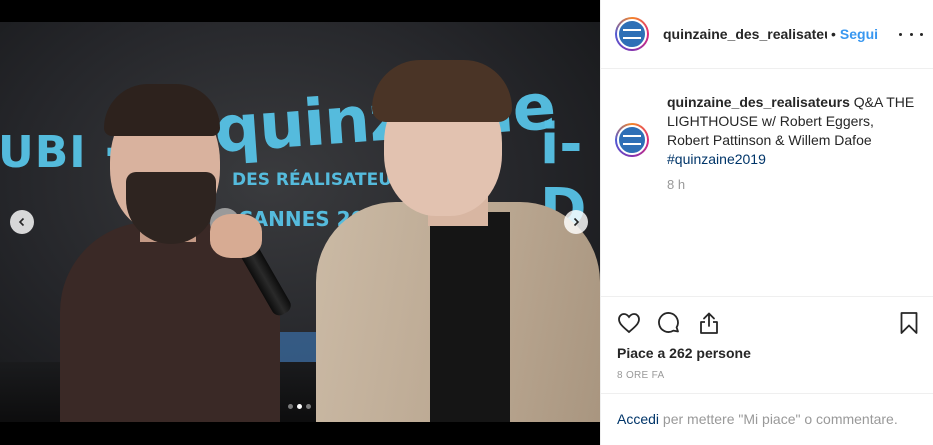 The width and height of the screenshot is (933, 445). I want to click on avatar, so click(632, 34).